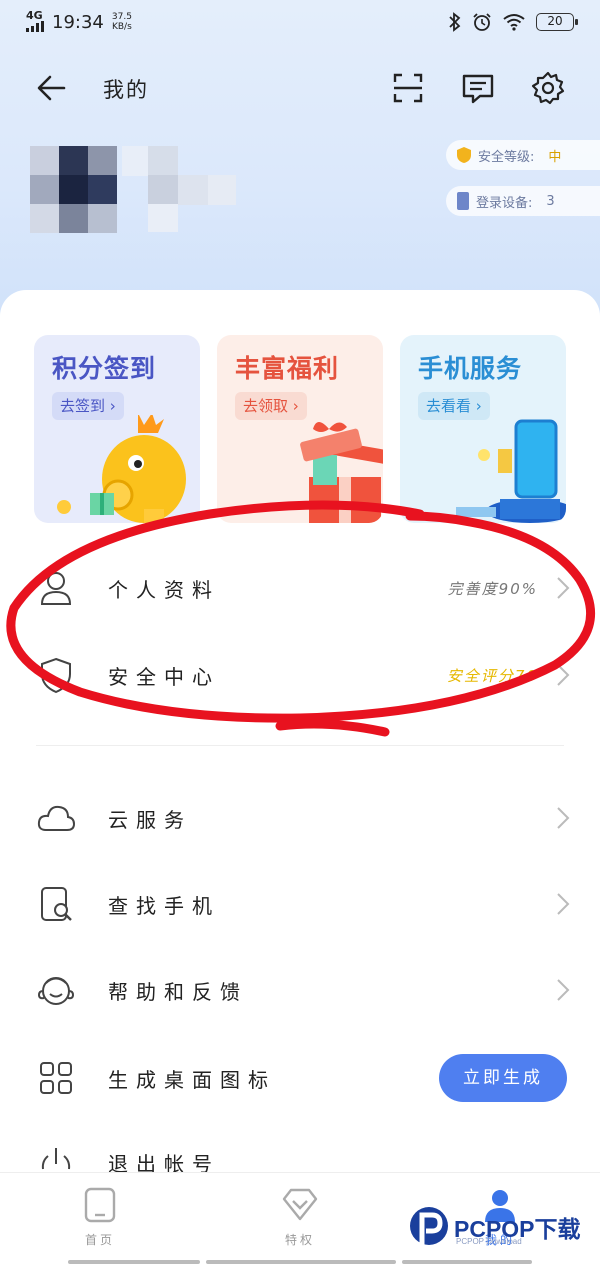  I want to click on scan-button, so click(408, 88).